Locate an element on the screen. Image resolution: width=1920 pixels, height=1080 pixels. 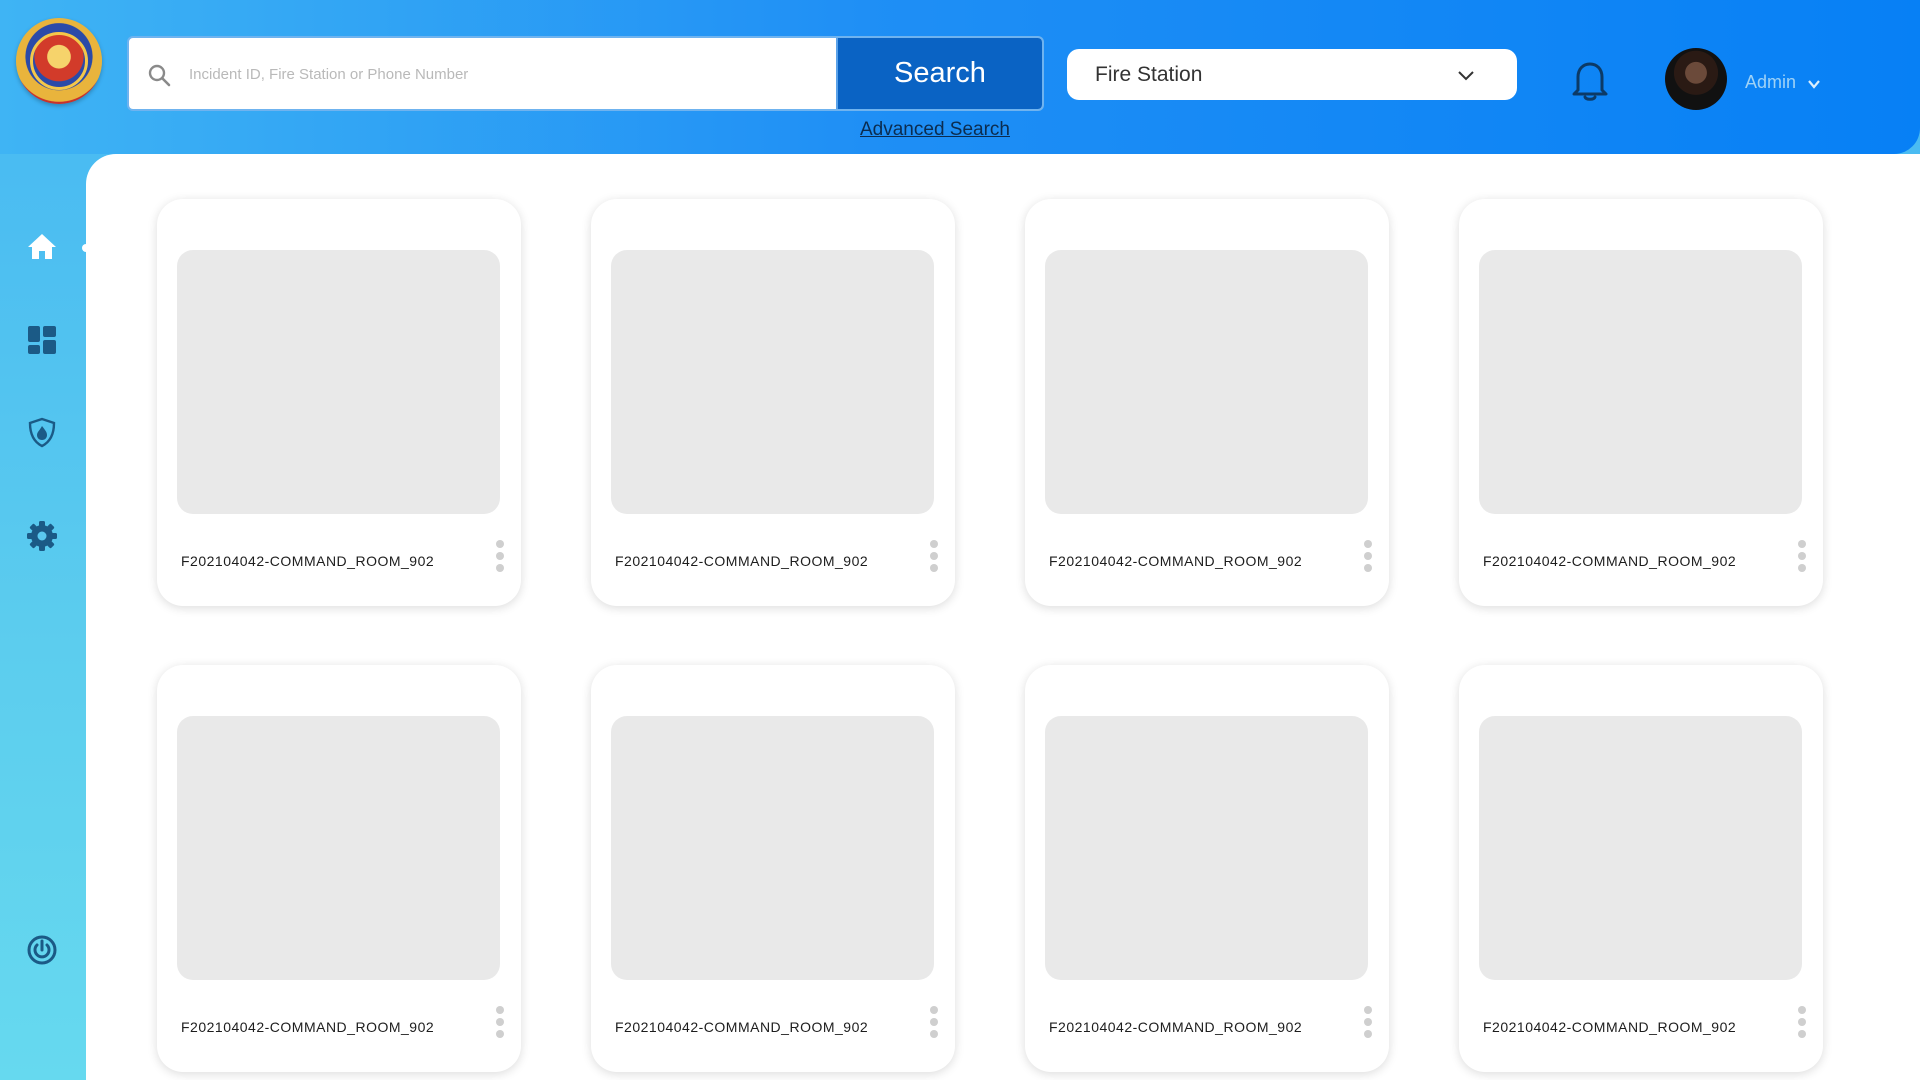
power-icon is located at coordinates (42, 950).